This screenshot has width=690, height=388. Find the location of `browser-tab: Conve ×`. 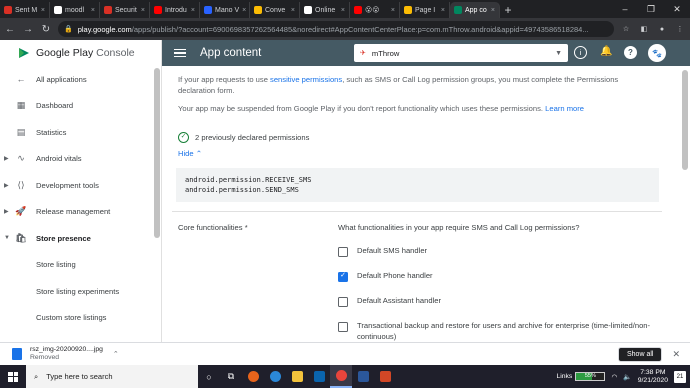

browser-tab: Conve × is located at coordinates (275, 10).